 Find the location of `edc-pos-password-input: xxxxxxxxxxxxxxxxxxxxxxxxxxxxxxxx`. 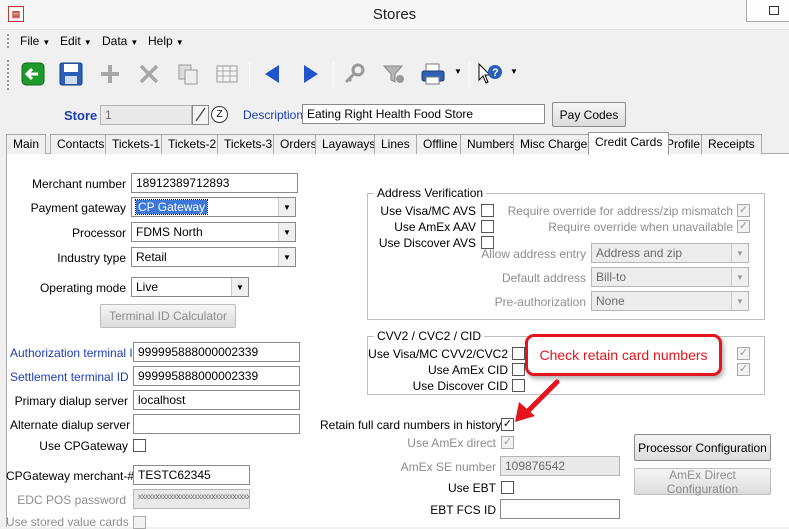

edc-pos-password-input: xxxxxxxxxxxxxxxxxxxxxxxxxxxxxxxx is located at coordinates (191, 499).